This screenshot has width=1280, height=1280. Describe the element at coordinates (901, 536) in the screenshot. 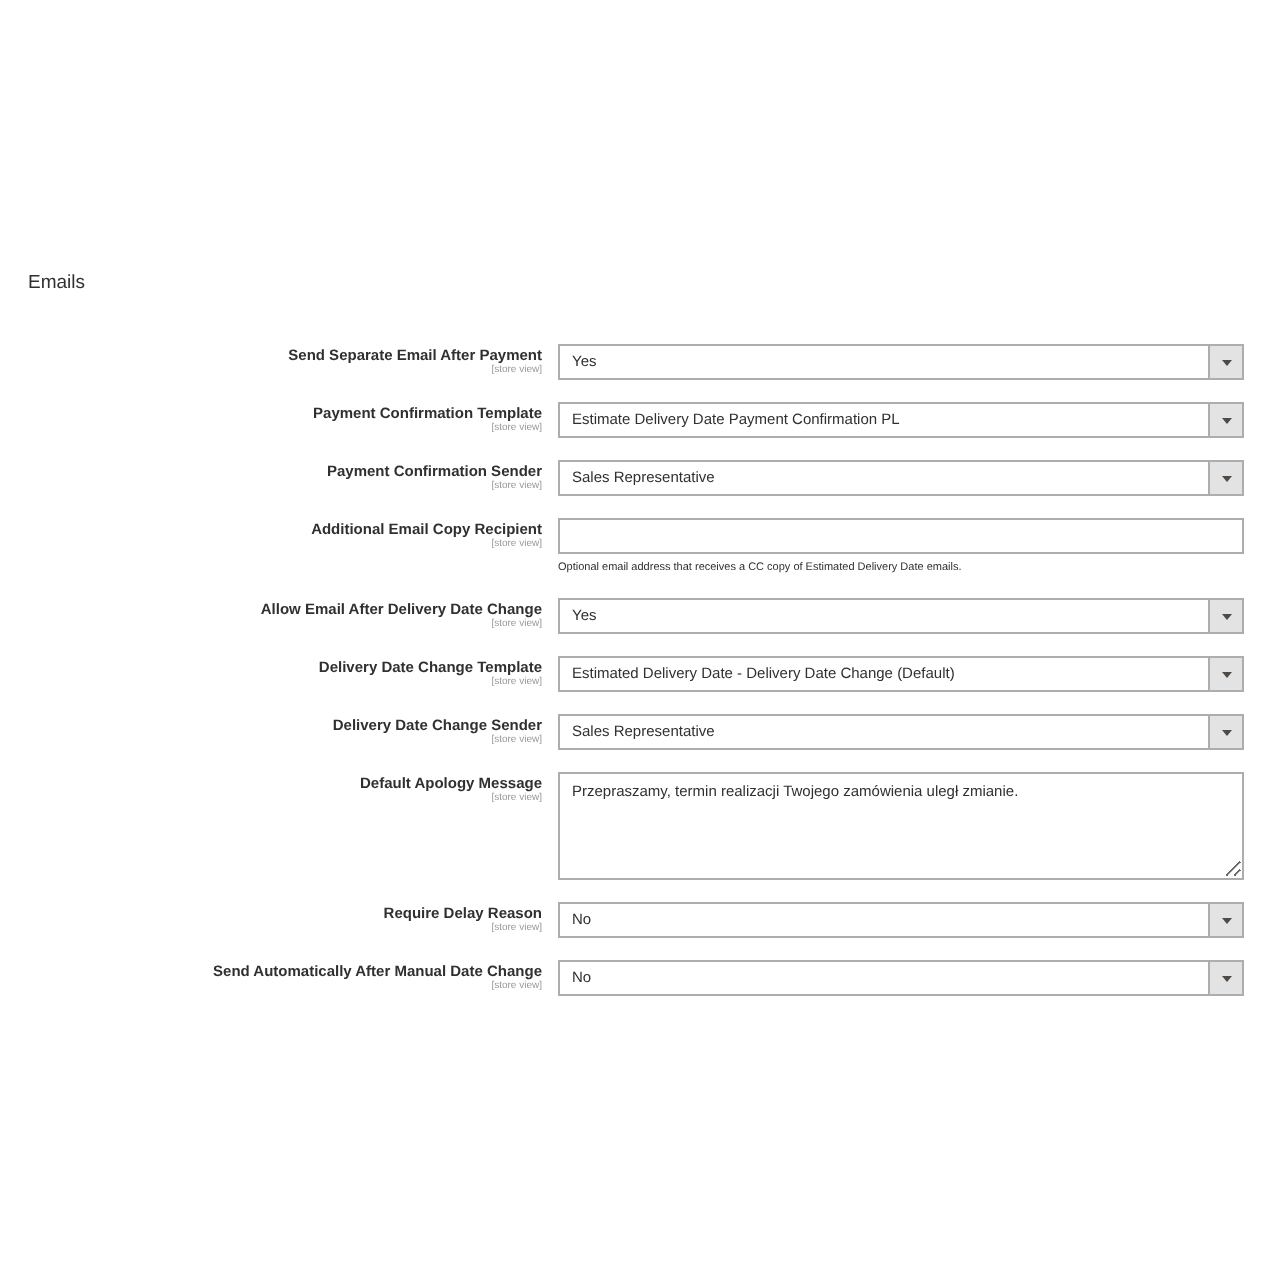

I see `input-field` at that location.